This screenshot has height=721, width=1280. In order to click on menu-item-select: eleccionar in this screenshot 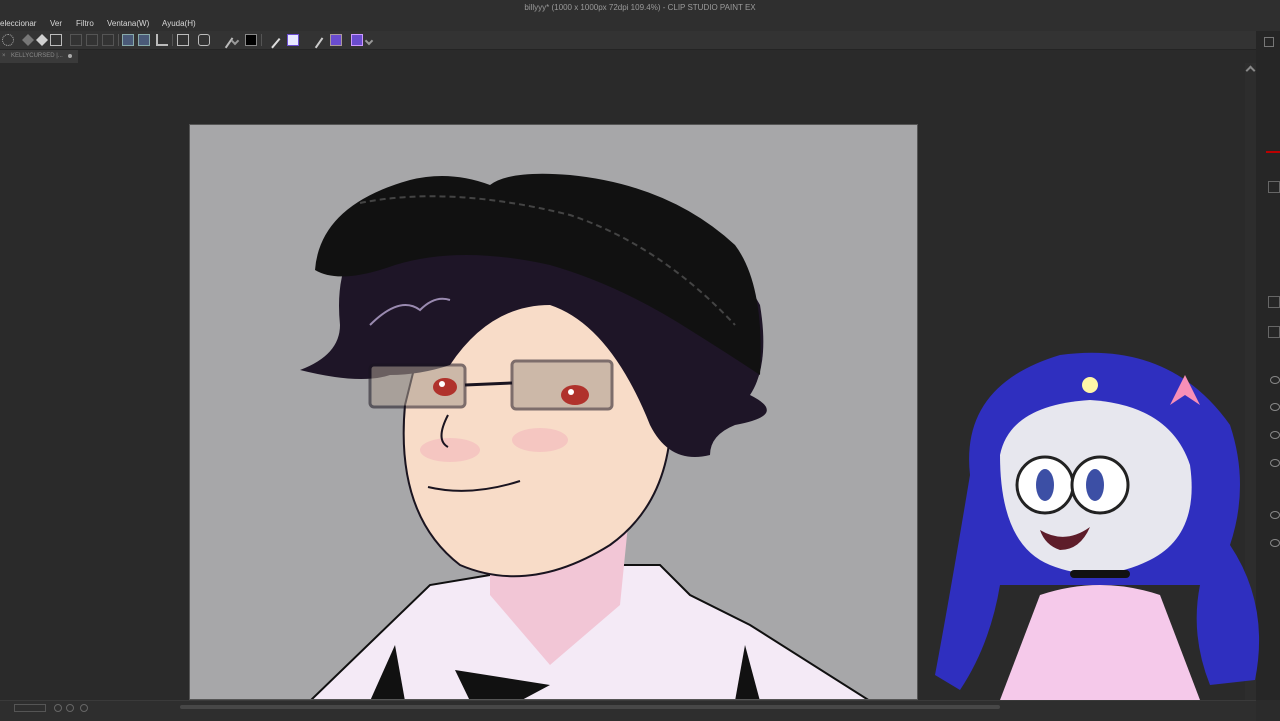, I will do `click(18, 23)`.